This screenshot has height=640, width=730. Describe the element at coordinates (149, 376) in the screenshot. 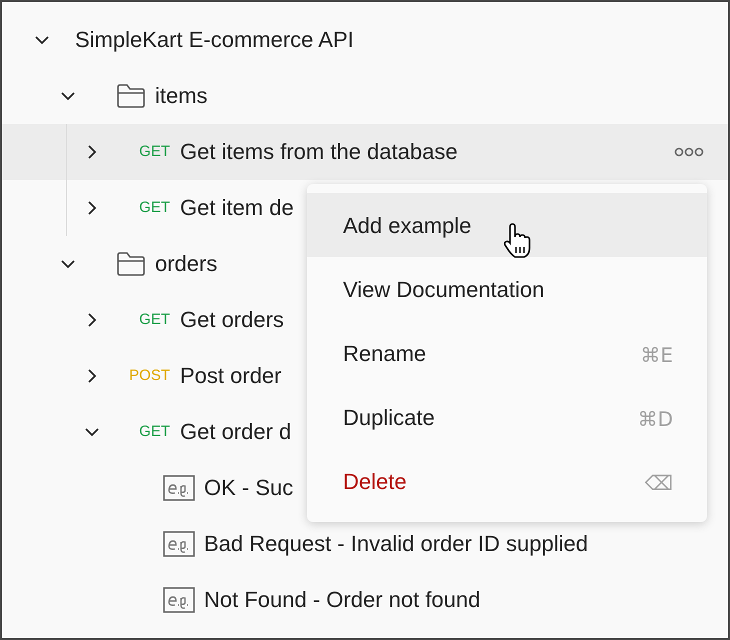

I see `request-method: POST` at that location.